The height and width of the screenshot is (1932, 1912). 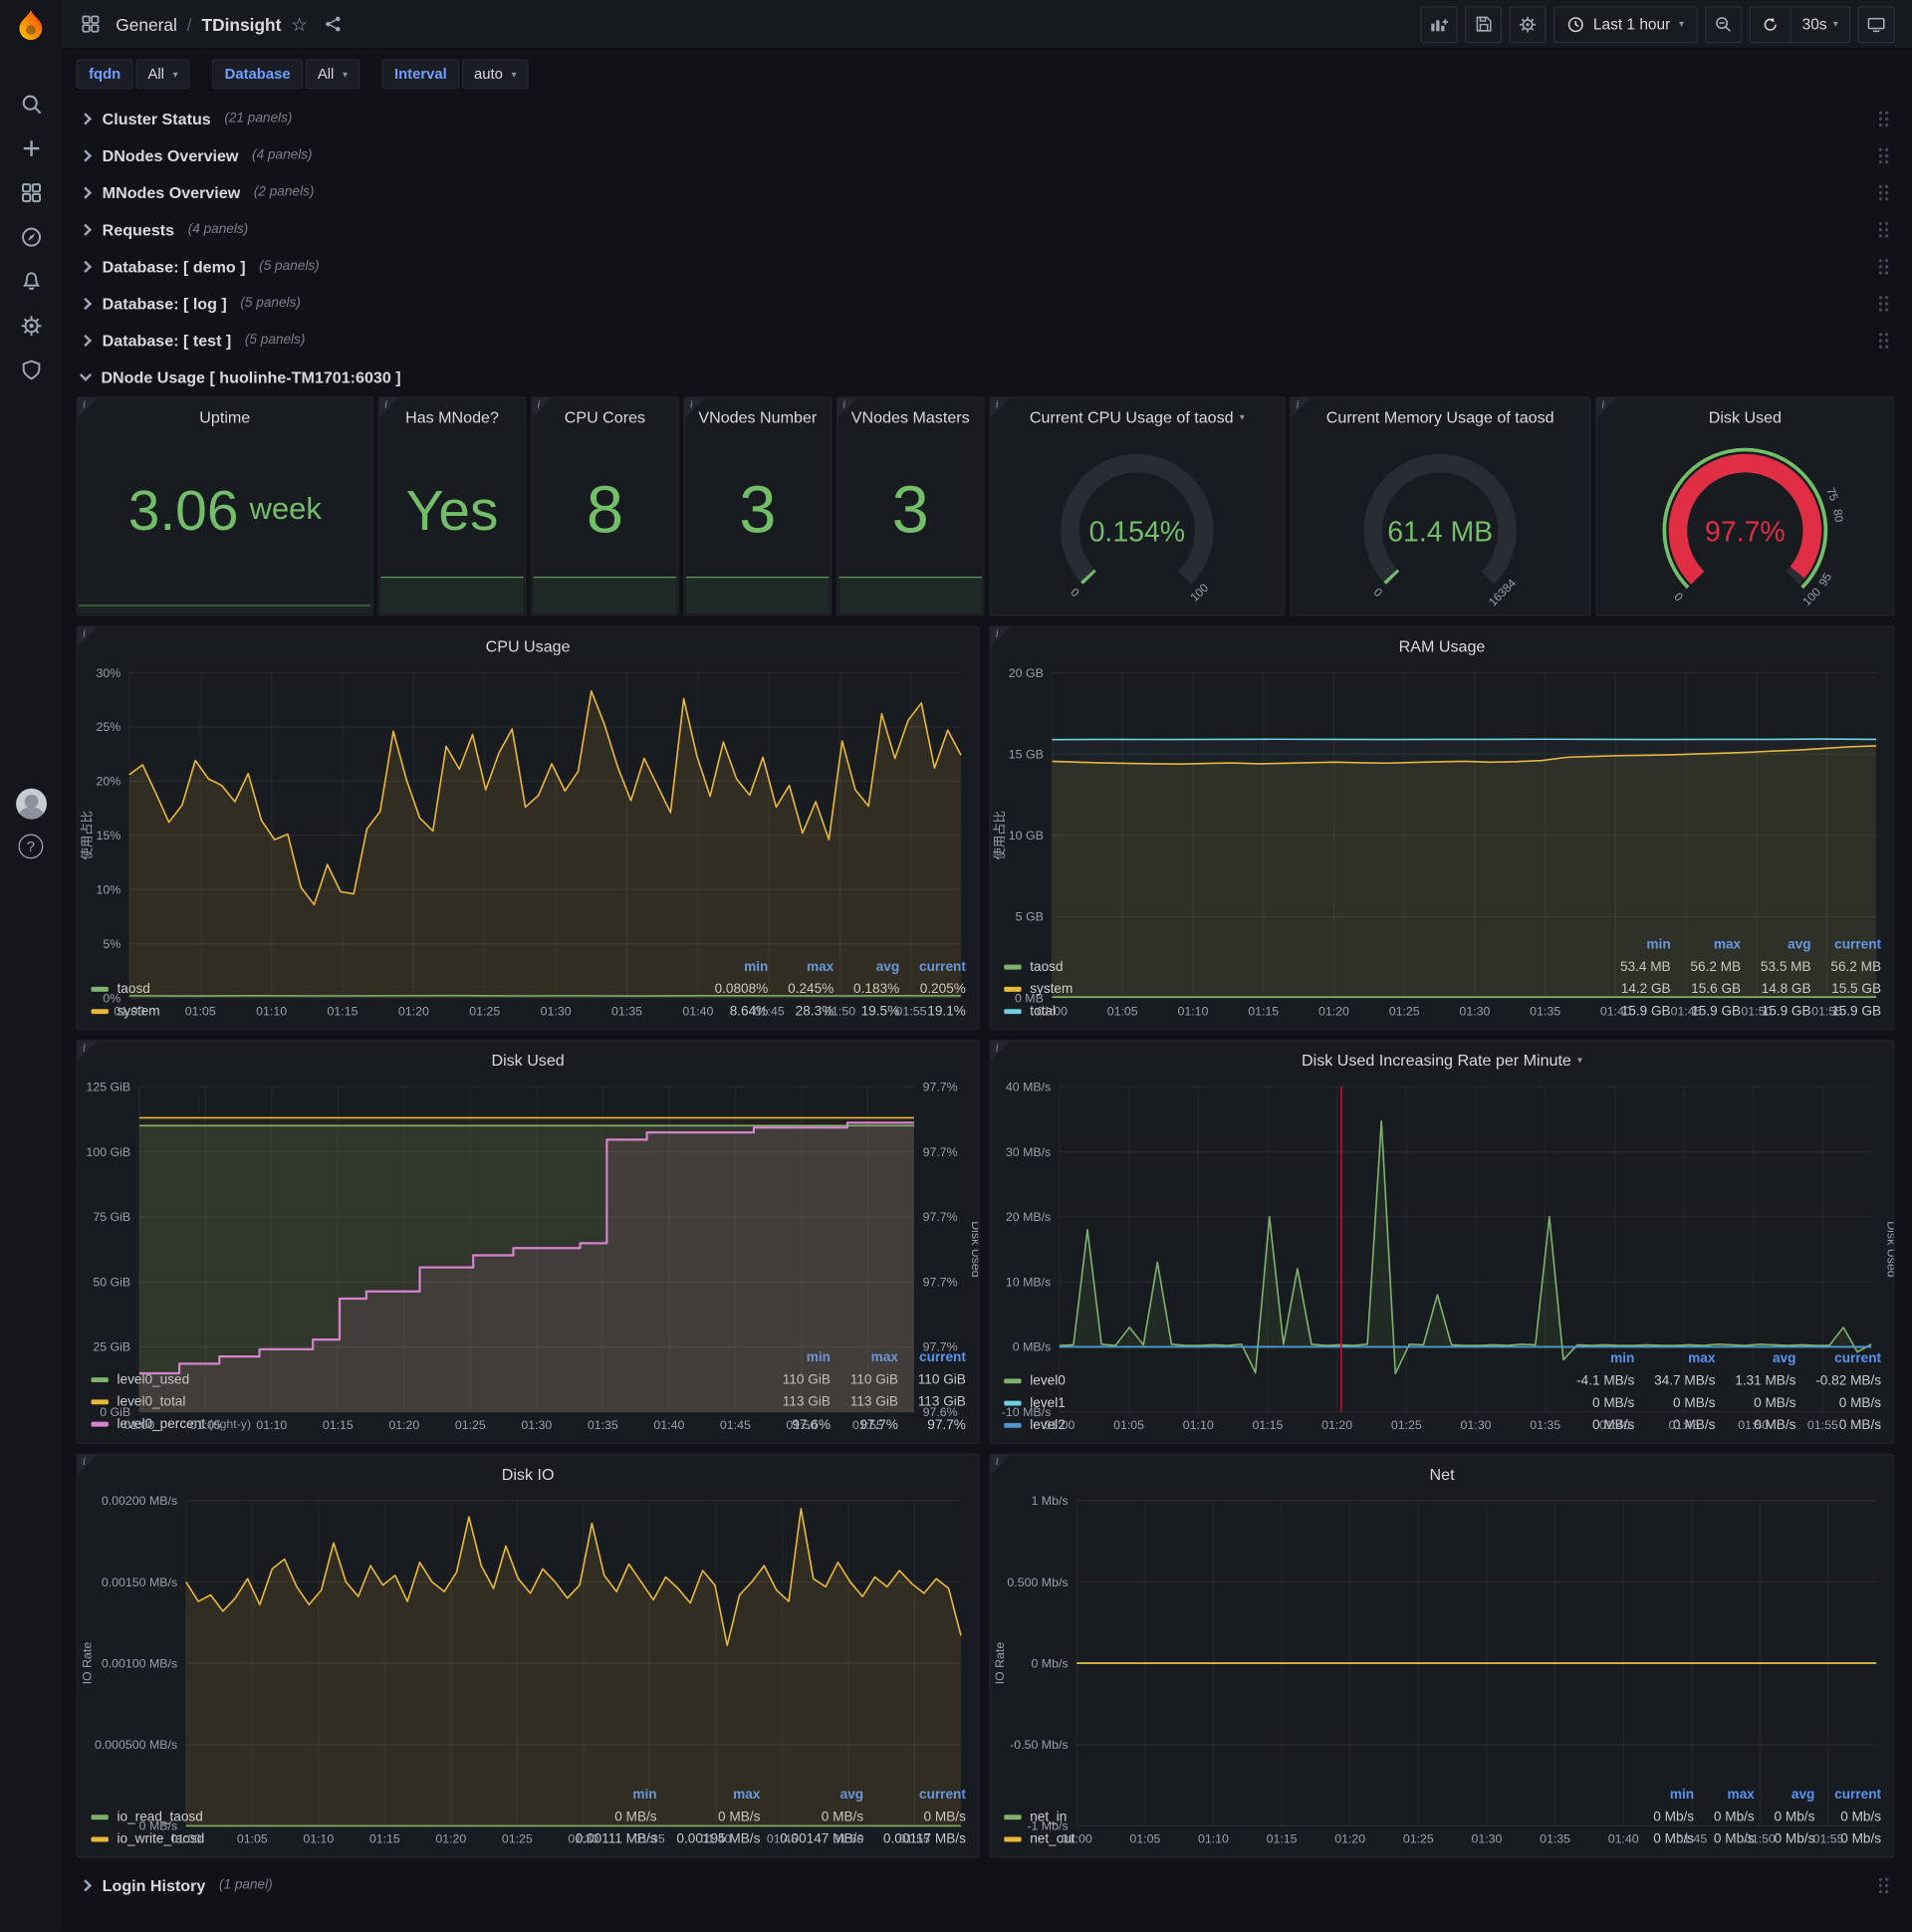 I want to click on svg-text: 0.00100 MB/s, so click(x=139, y=1663).